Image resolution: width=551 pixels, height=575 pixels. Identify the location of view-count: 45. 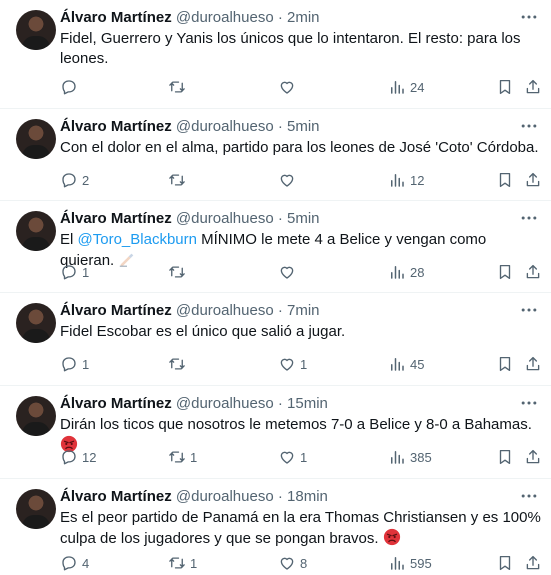
(417, 364).